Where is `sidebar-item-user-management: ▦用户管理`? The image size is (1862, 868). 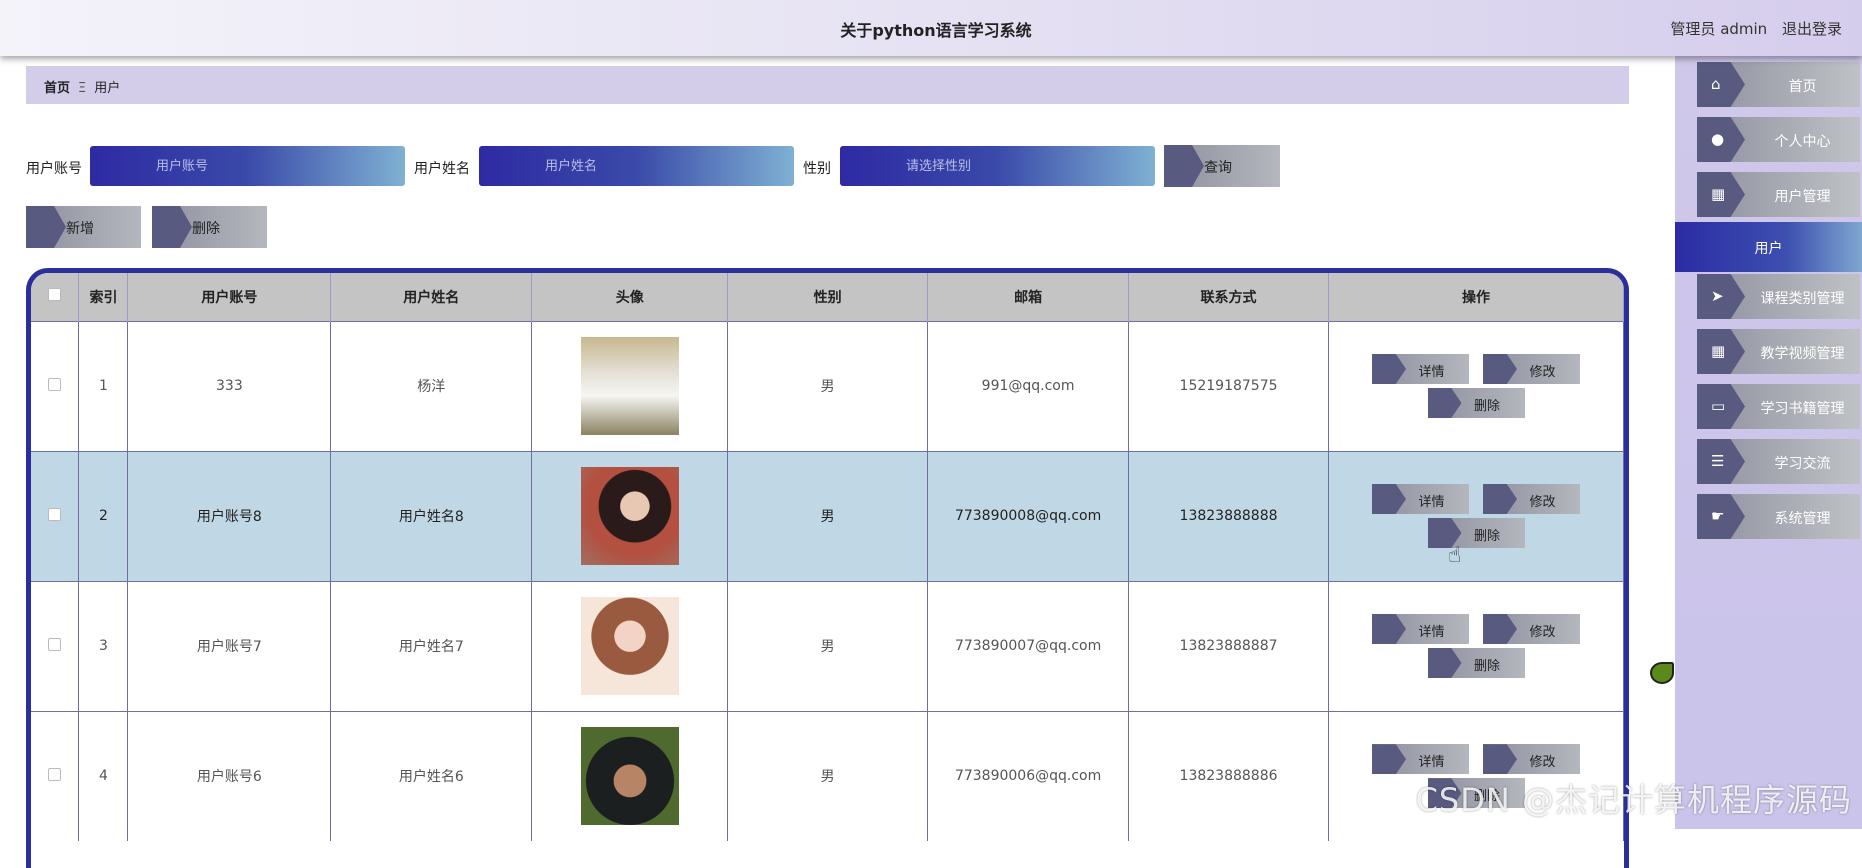
sidebar-item-user-management: ▦用户管理 is located at coordinates (1778, 194).